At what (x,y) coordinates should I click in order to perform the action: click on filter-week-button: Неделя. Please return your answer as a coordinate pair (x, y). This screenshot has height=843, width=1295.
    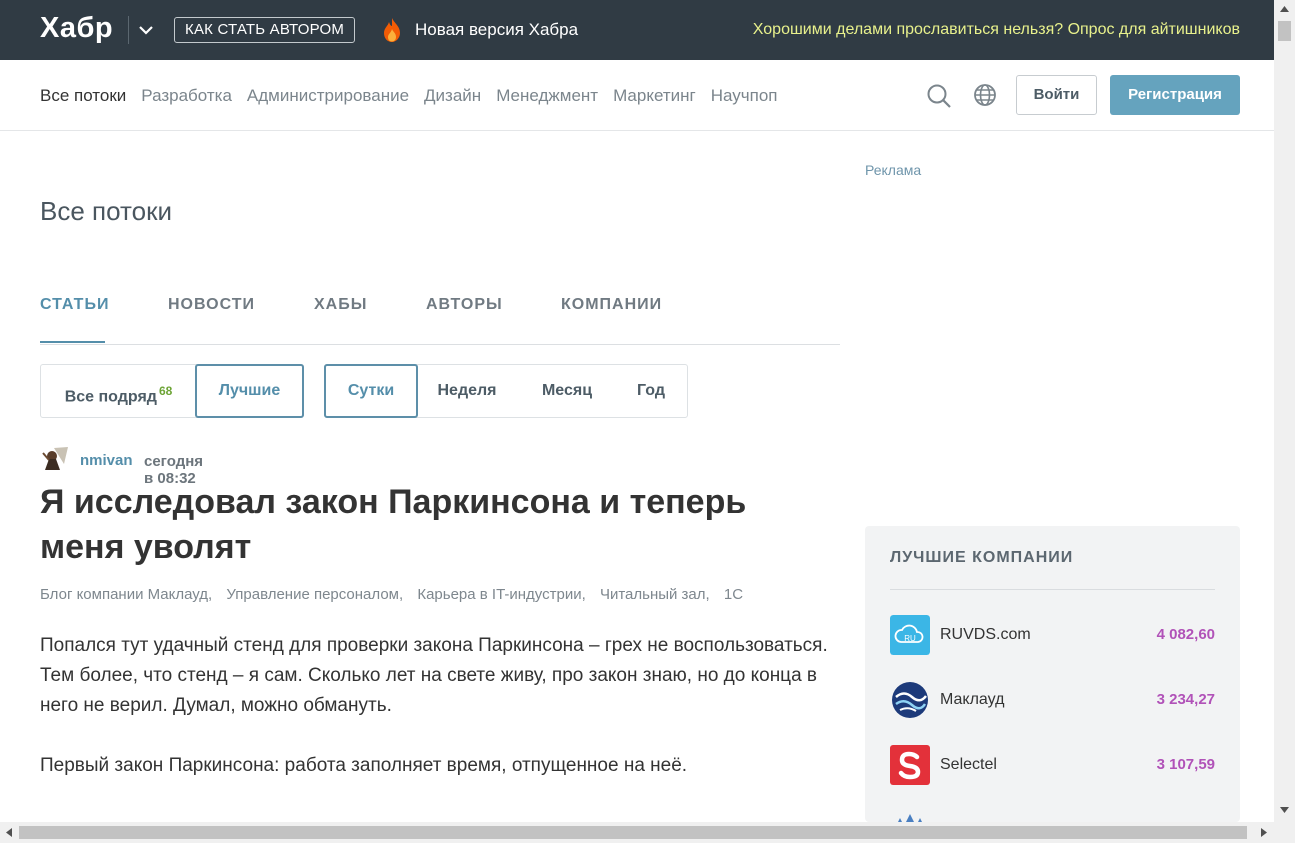
    Looking at the image, I should click on (467, 391).